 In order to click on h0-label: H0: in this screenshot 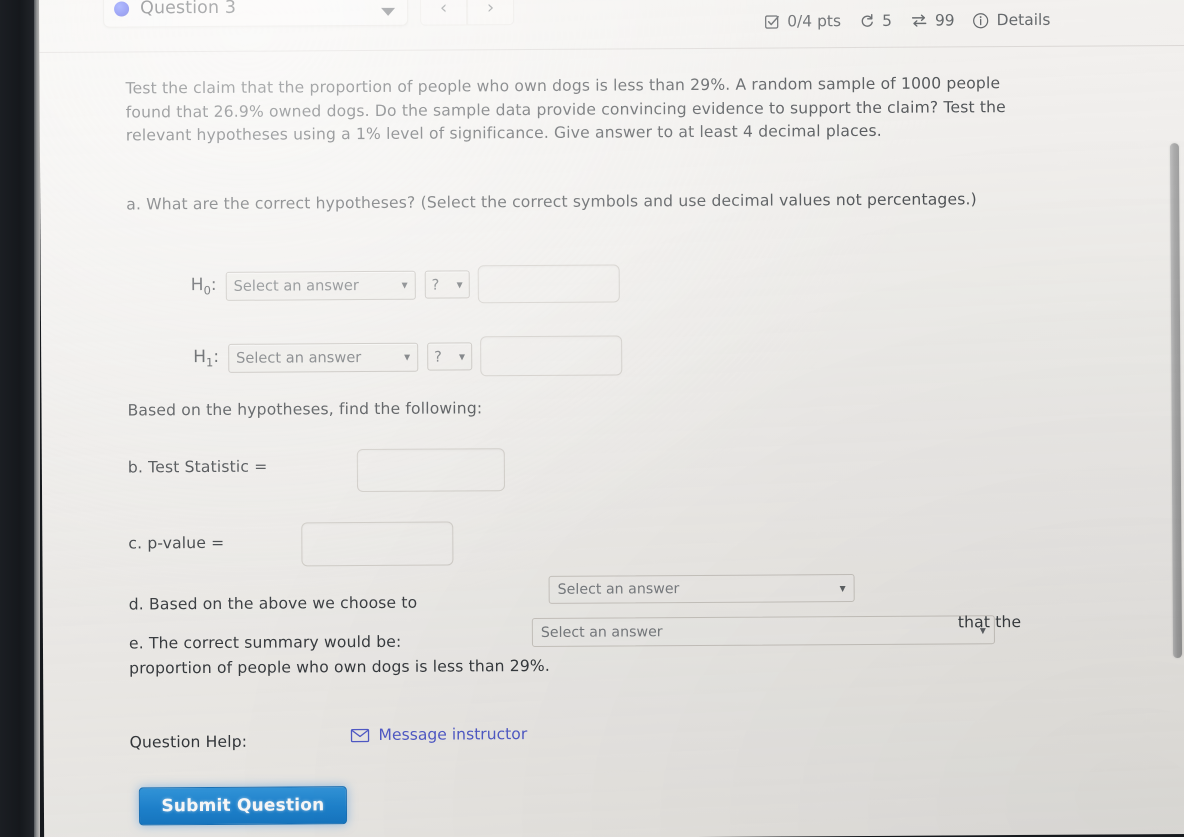, I will do `click(203, 286)`.